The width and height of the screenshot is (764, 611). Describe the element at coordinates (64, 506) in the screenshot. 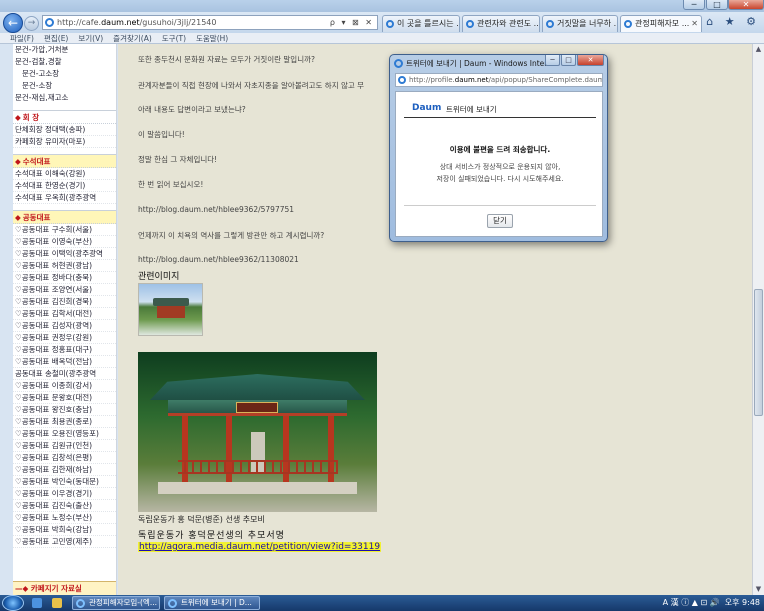

I see `sidebar-item: ♡공동대표 김진숙(출산)` at that location.